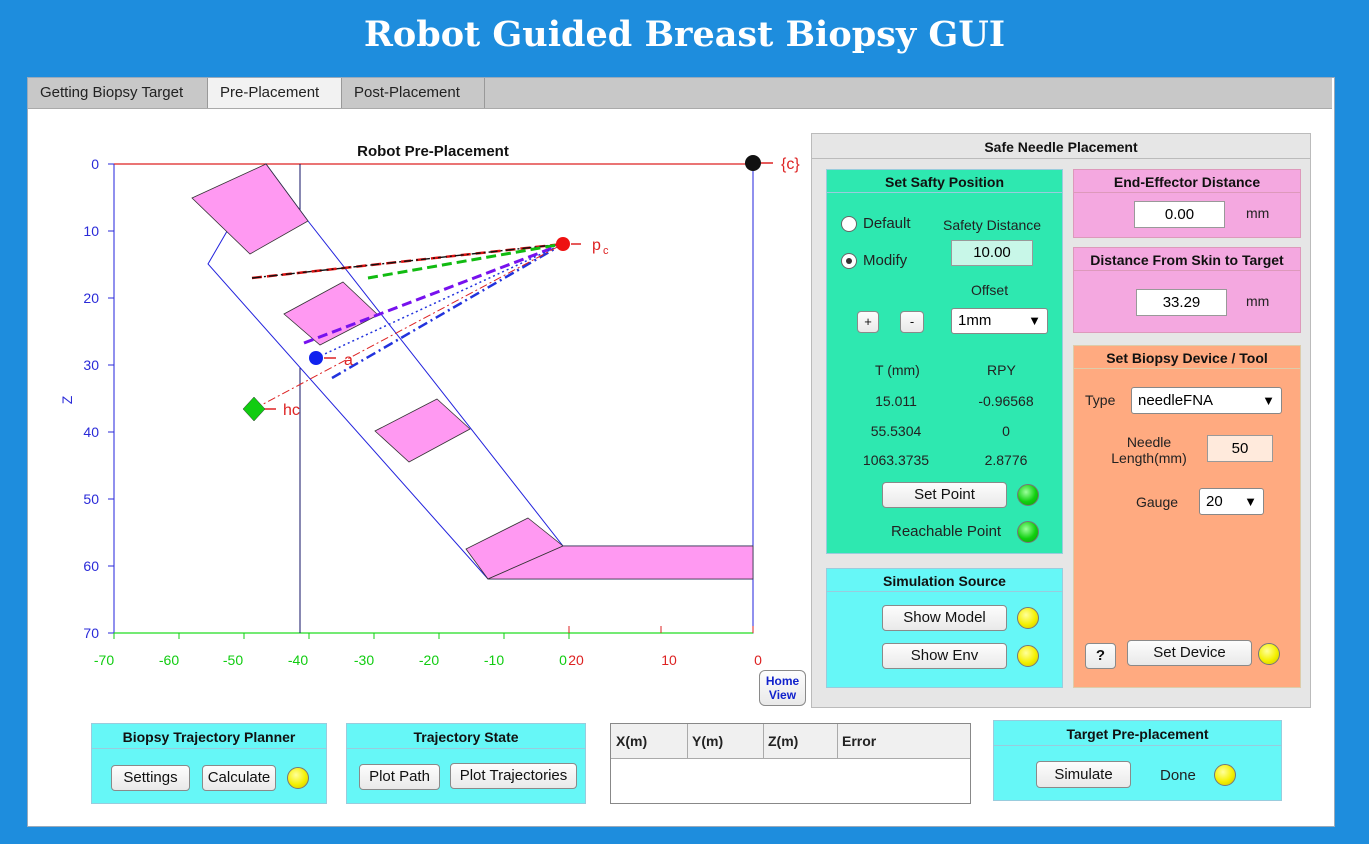 Image resolution: width=1369 pixels, height=844 pixels. What do you see at coordinates (91, 633) in the screenshot?
I see `z-tick: 70` at bounding box center [91, 633].